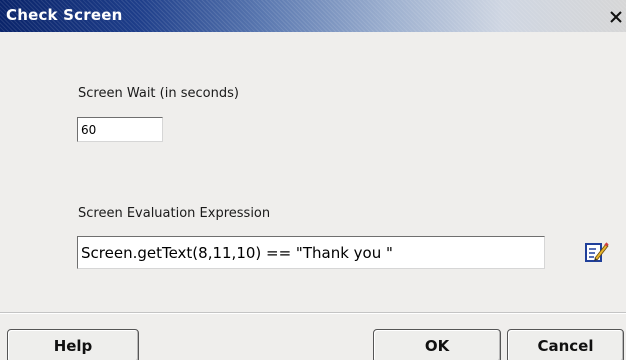 This screenshot has width=628, height=360. What do you see at coordinates (313, 16) in the screenshot?
I see `title-bar: Check Screen` at bounding box center [313, 16].